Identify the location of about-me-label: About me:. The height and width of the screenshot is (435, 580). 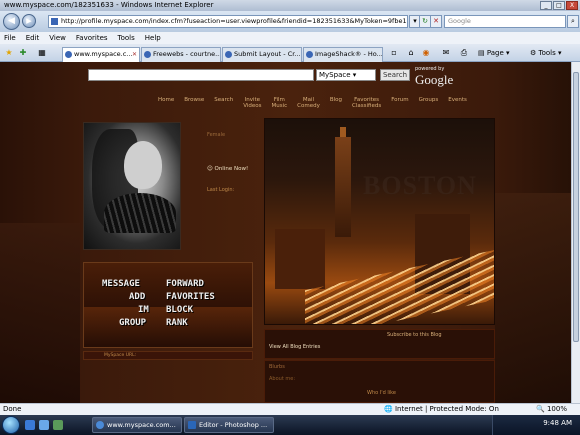
(282, 379).